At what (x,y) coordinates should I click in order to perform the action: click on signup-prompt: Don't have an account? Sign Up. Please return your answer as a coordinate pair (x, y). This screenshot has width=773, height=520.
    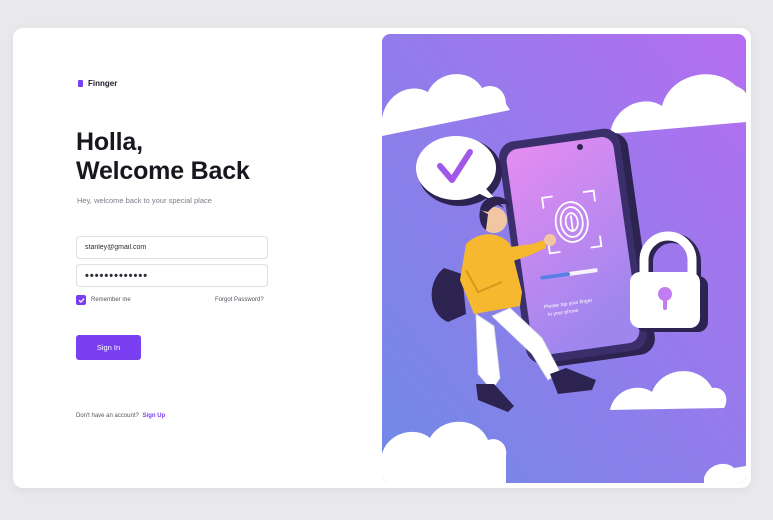
    Looking at the image, I should click on (120, 416).